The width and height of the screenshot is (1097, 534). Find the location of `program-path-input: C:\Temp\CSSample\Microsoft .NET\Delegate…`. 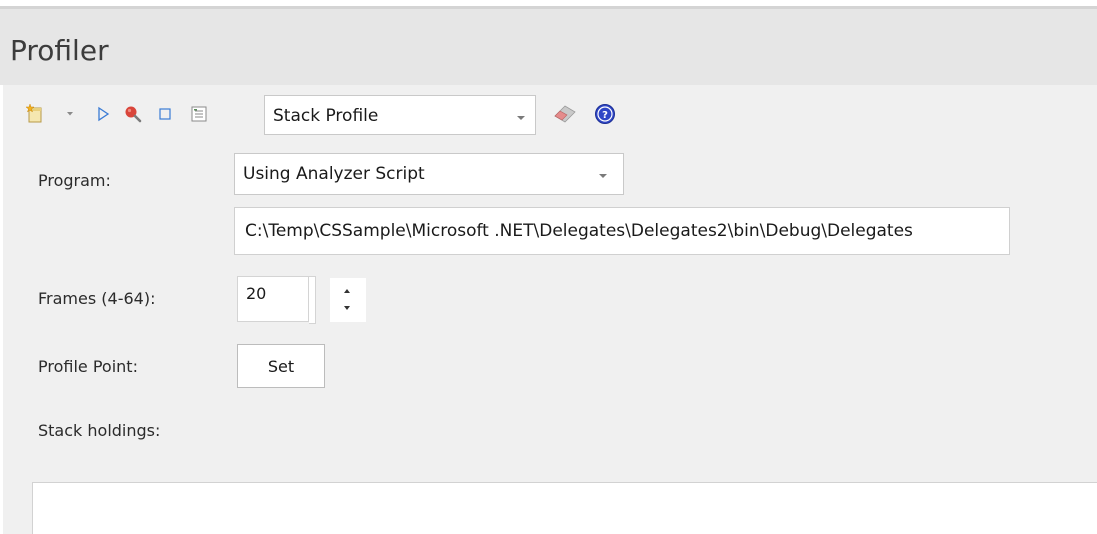

program-path-input: C:\Temp\CSSample\Microsoft .NET\Delegate… is located at coordinates (622, 231).